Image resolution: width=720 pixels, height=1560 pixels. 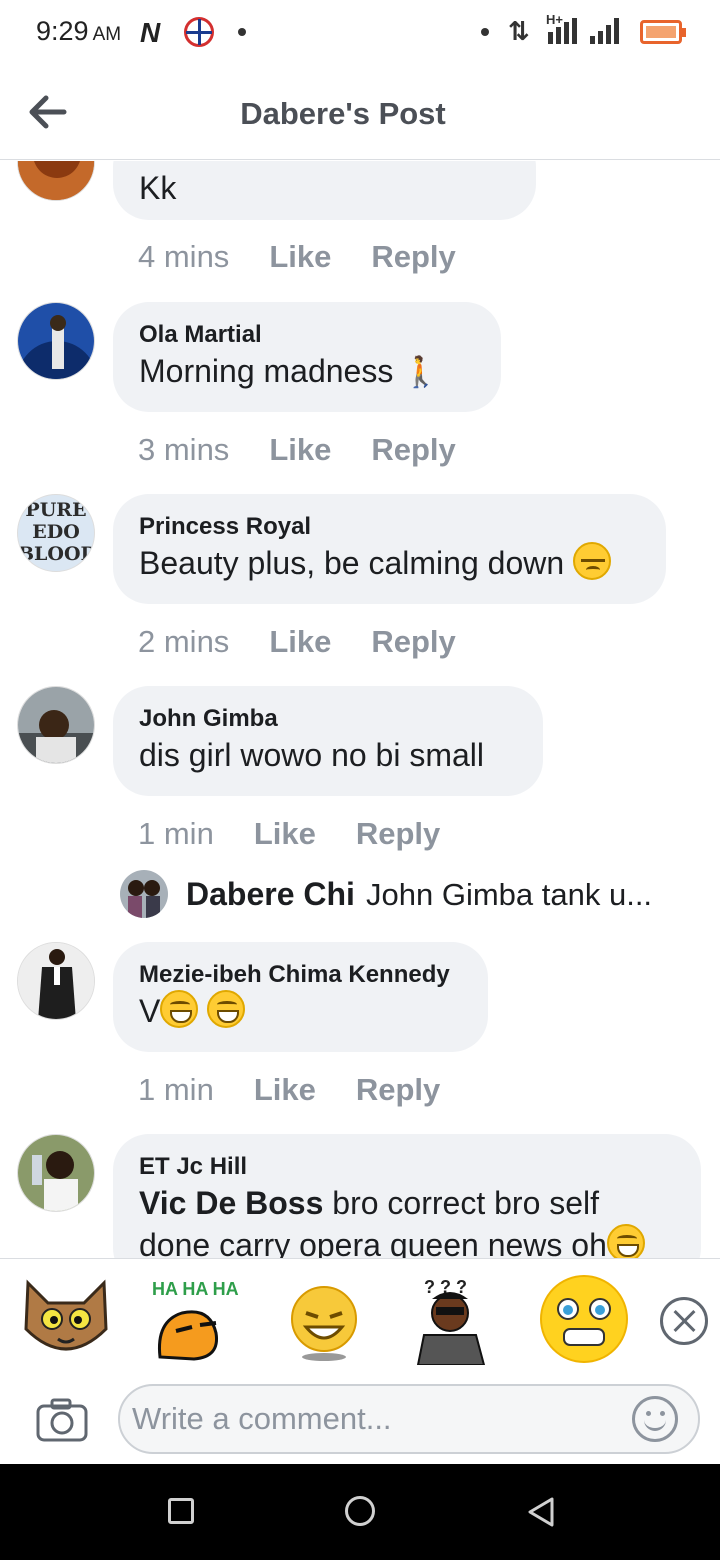 I want to click on comment-bubble: Ola Martial Morning madness 🚶, so click(x=307, y=357).